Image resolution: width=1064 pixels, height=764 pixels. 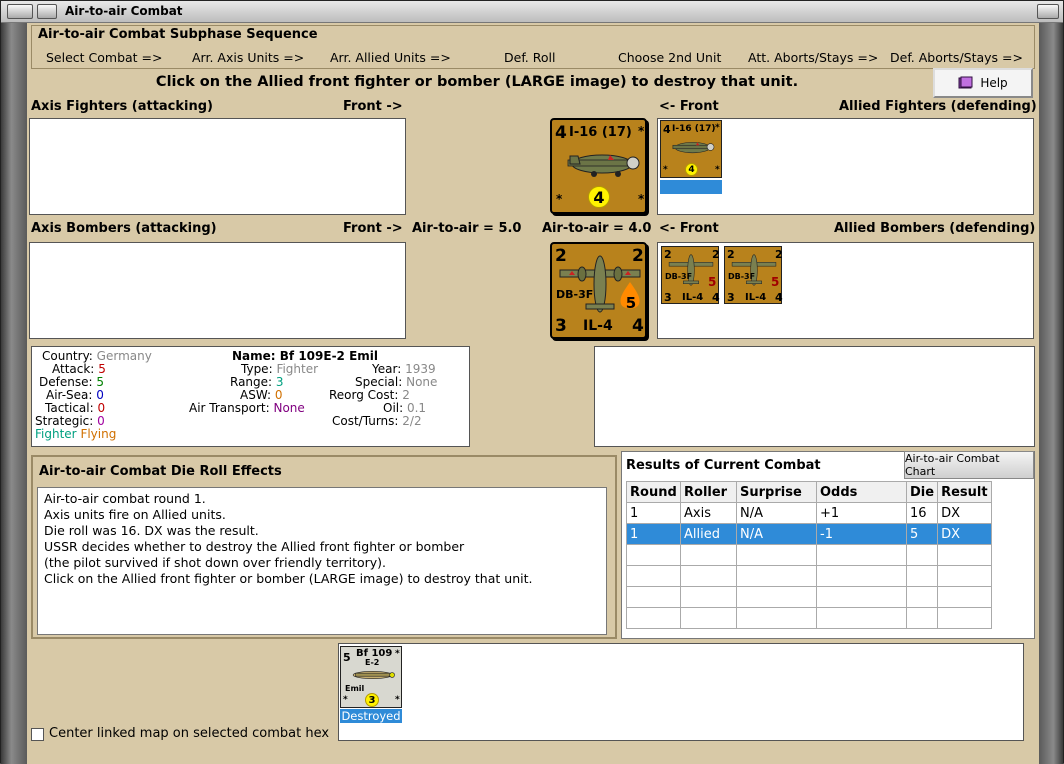 What do you see at coordinates (653, 492) in the screenshot?
I see `col-round: Round` at bounding box center [653, 492].